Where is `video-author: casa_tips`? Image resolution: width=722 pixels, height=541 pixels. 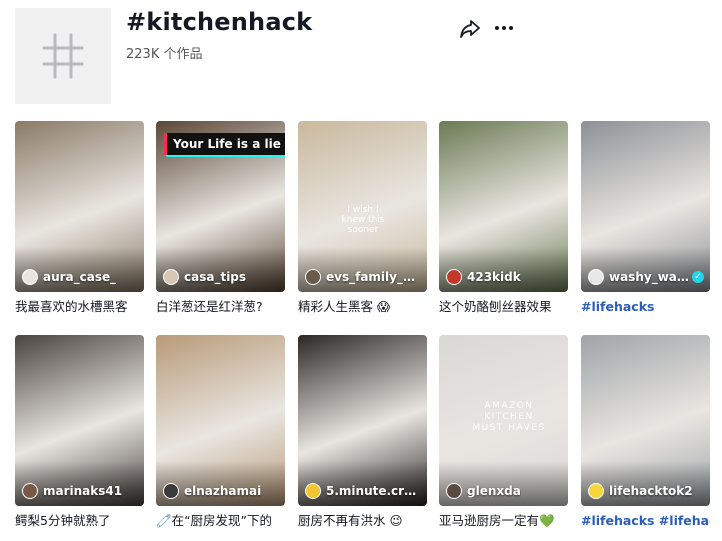 video-author: casa_tips is located at coordinates (221, 277).